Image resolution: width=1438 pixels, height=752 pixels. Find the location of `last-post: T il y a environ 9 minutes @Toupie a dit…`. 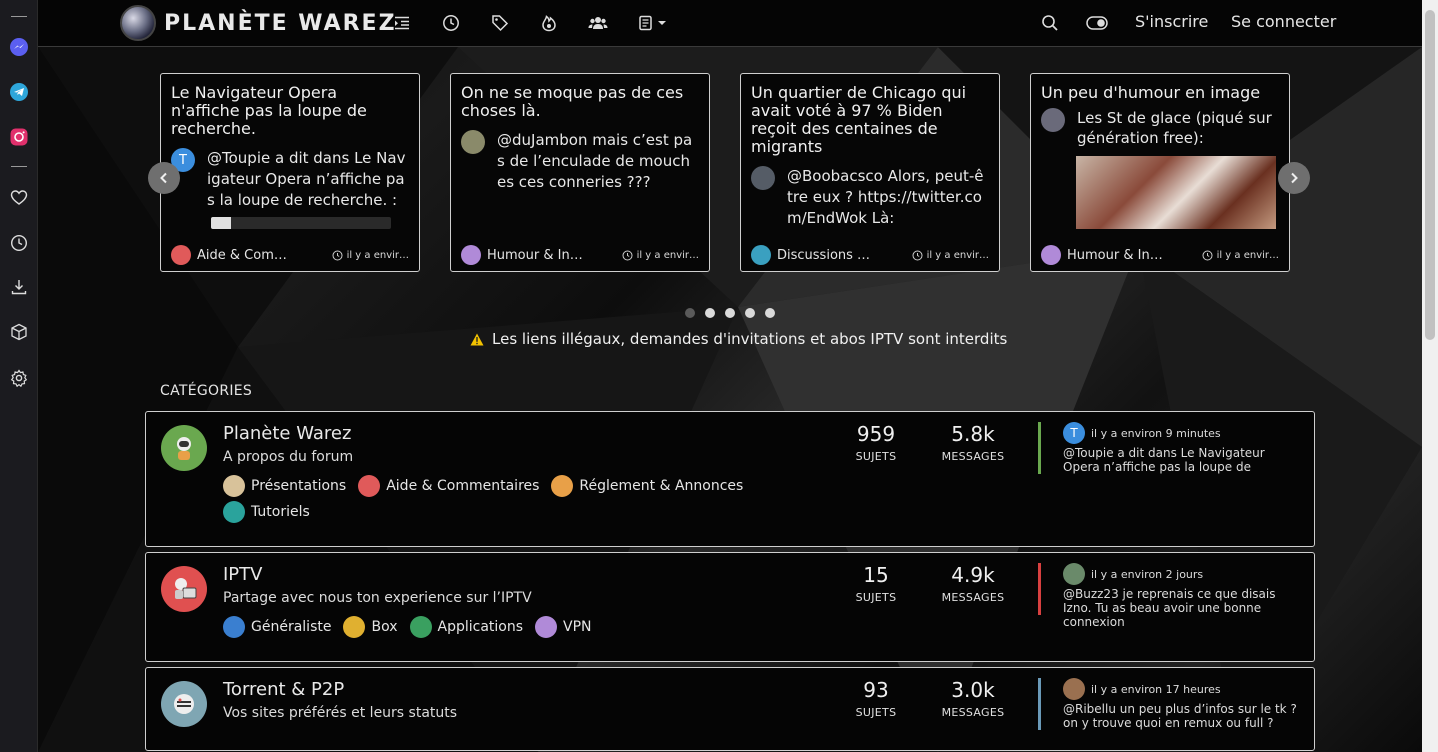

last-post: T il y a environ 9 minutes @Toupie a dit… is located at coordinates (1168, 448).